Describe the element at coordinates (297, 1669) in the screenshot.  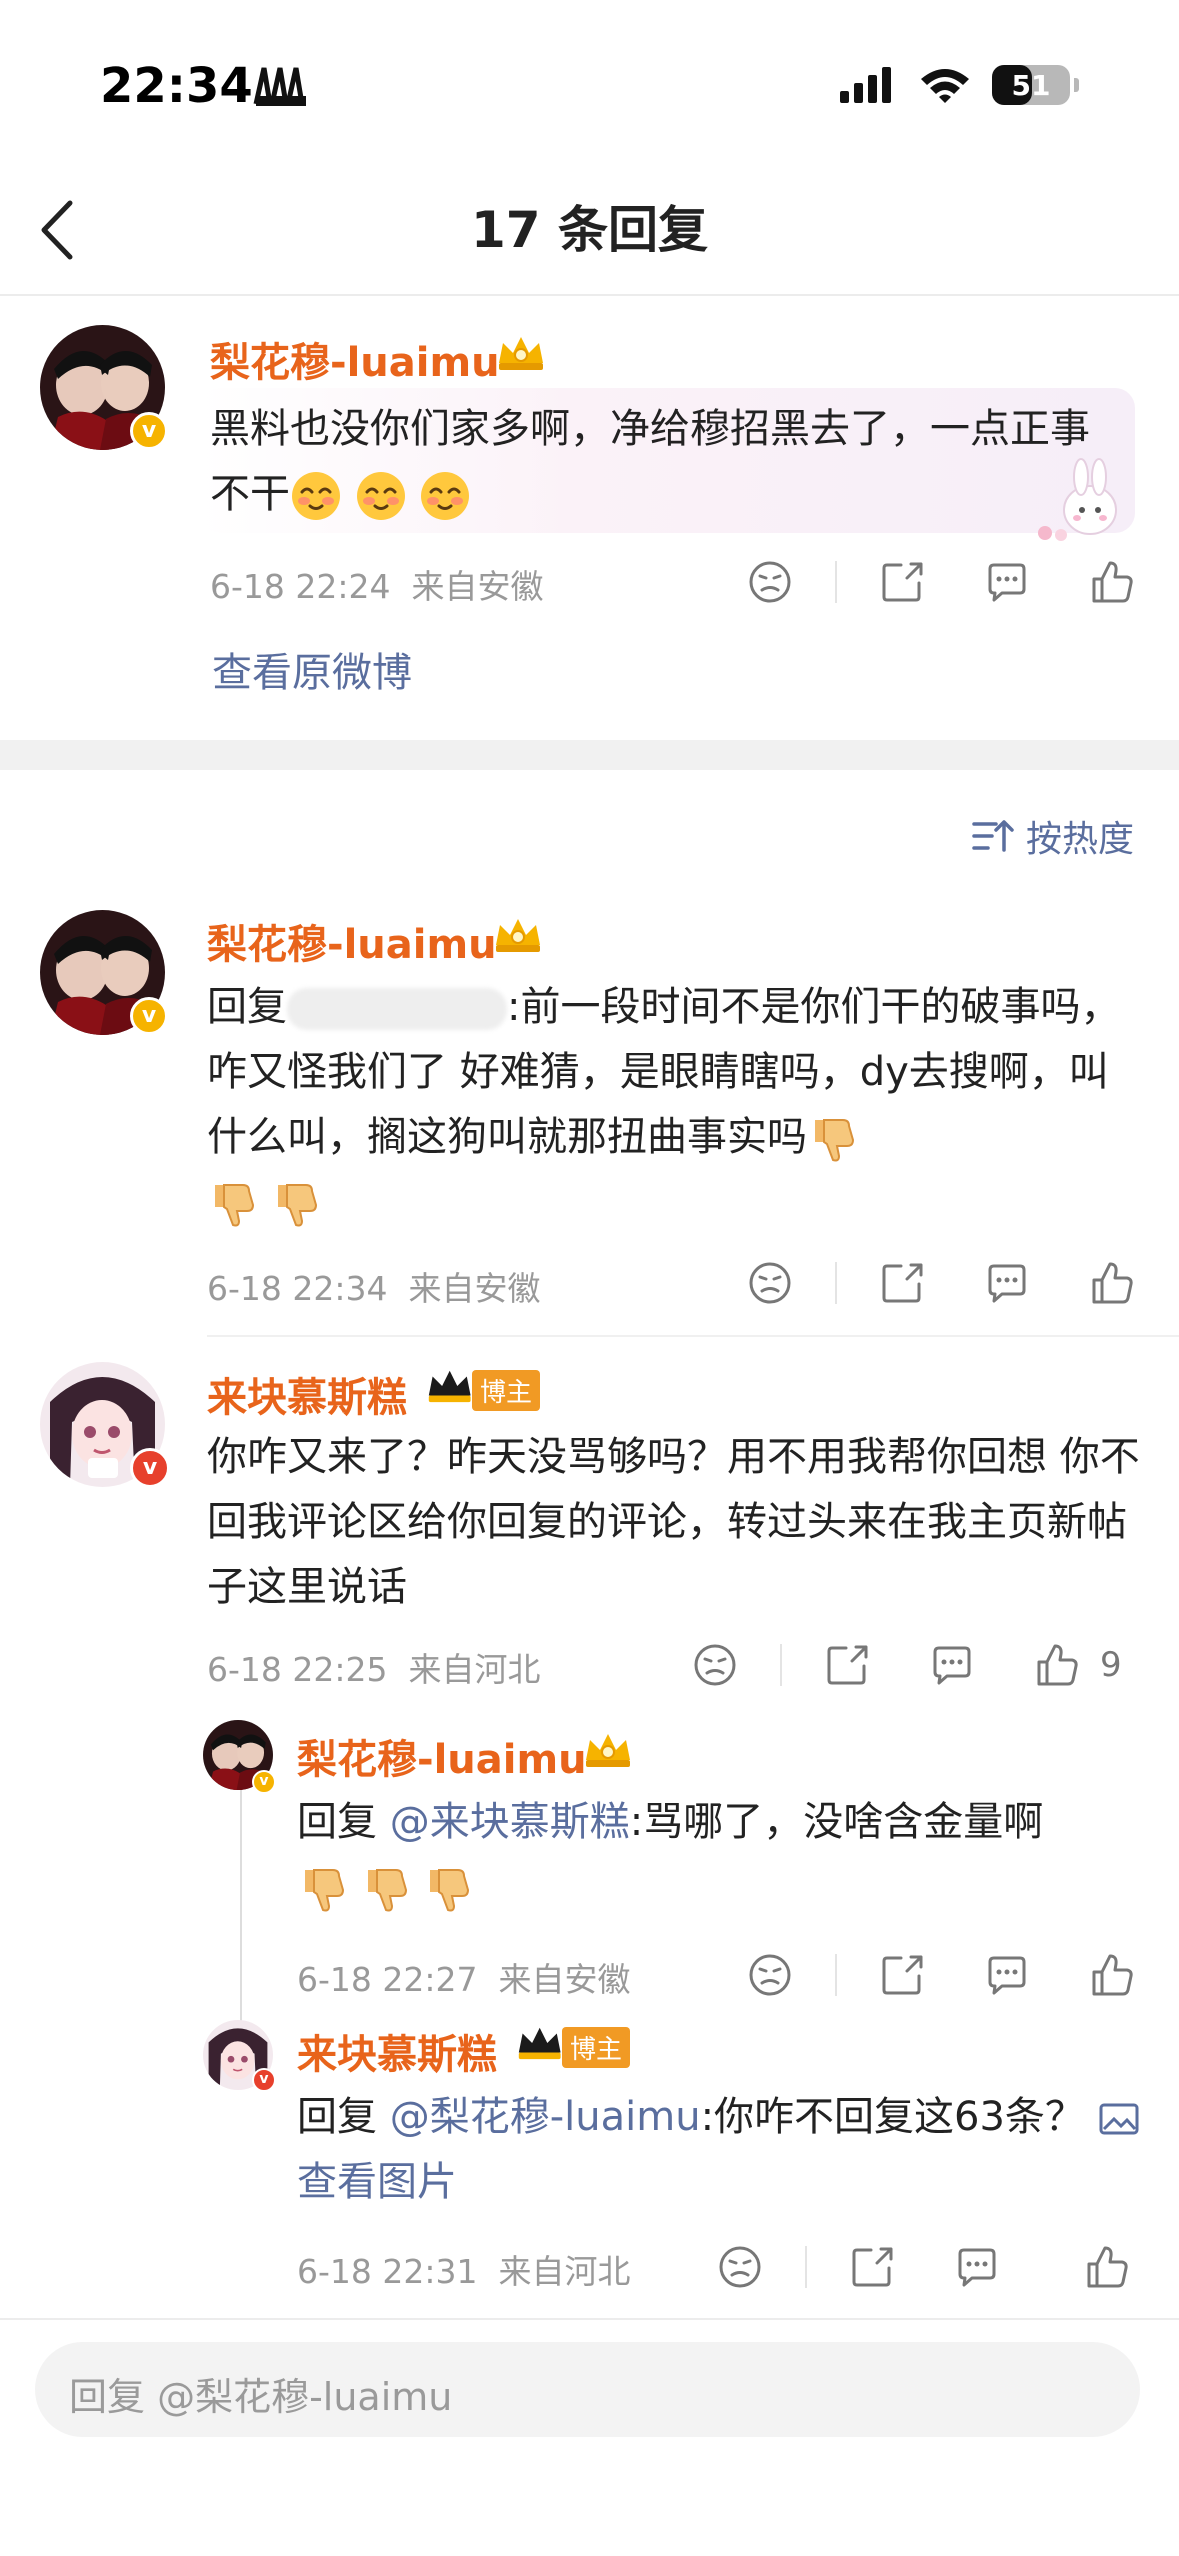
I see `comment-time: 6-18 22:25` at that location.